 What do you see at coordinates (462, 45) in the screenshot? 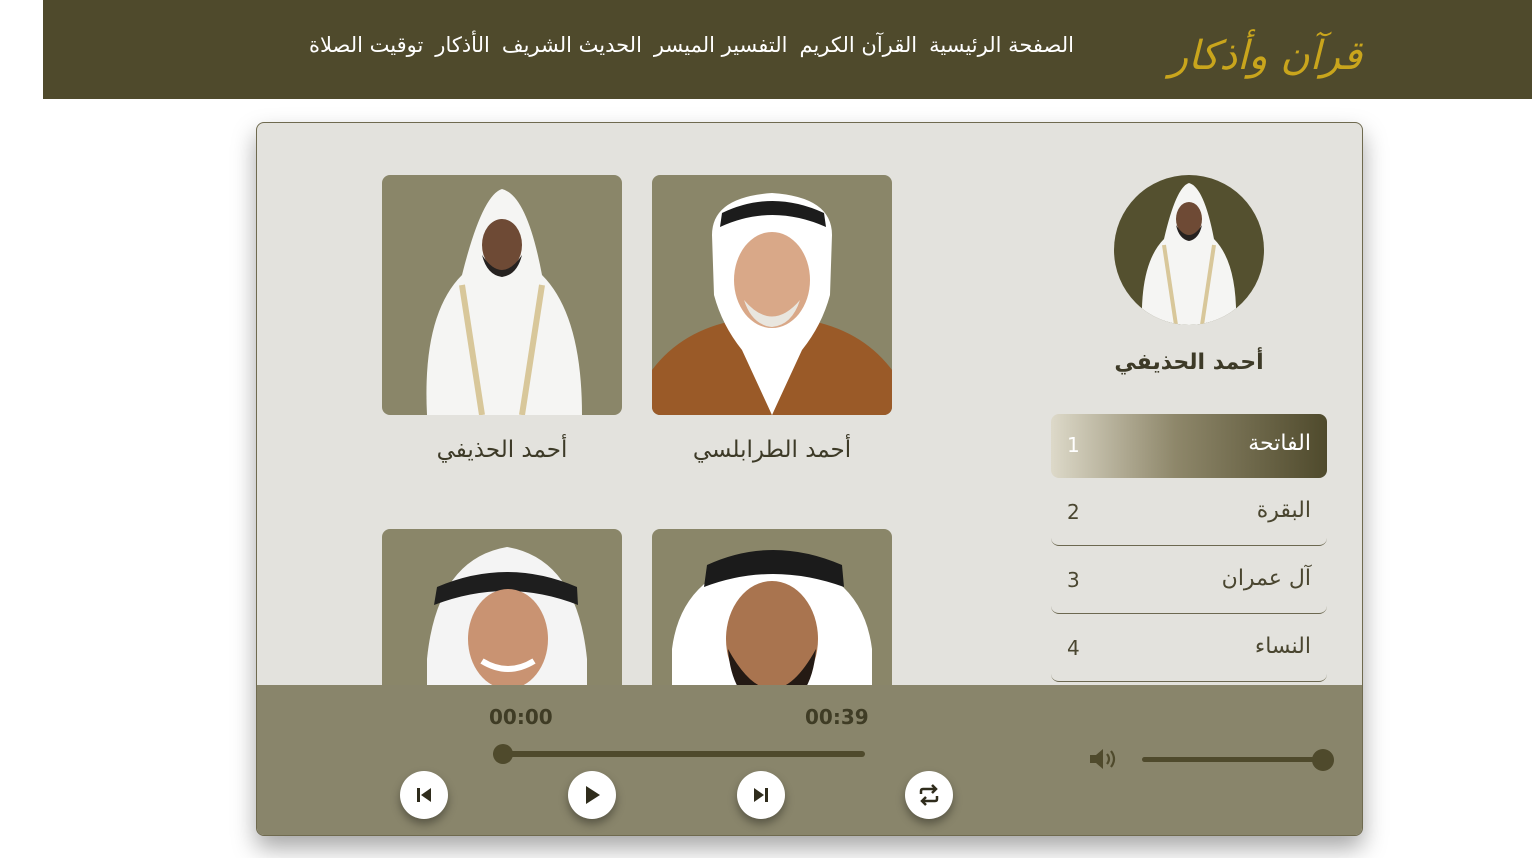
I see `nav-adhkar: الأذكار` at bounding box center [462, 45].